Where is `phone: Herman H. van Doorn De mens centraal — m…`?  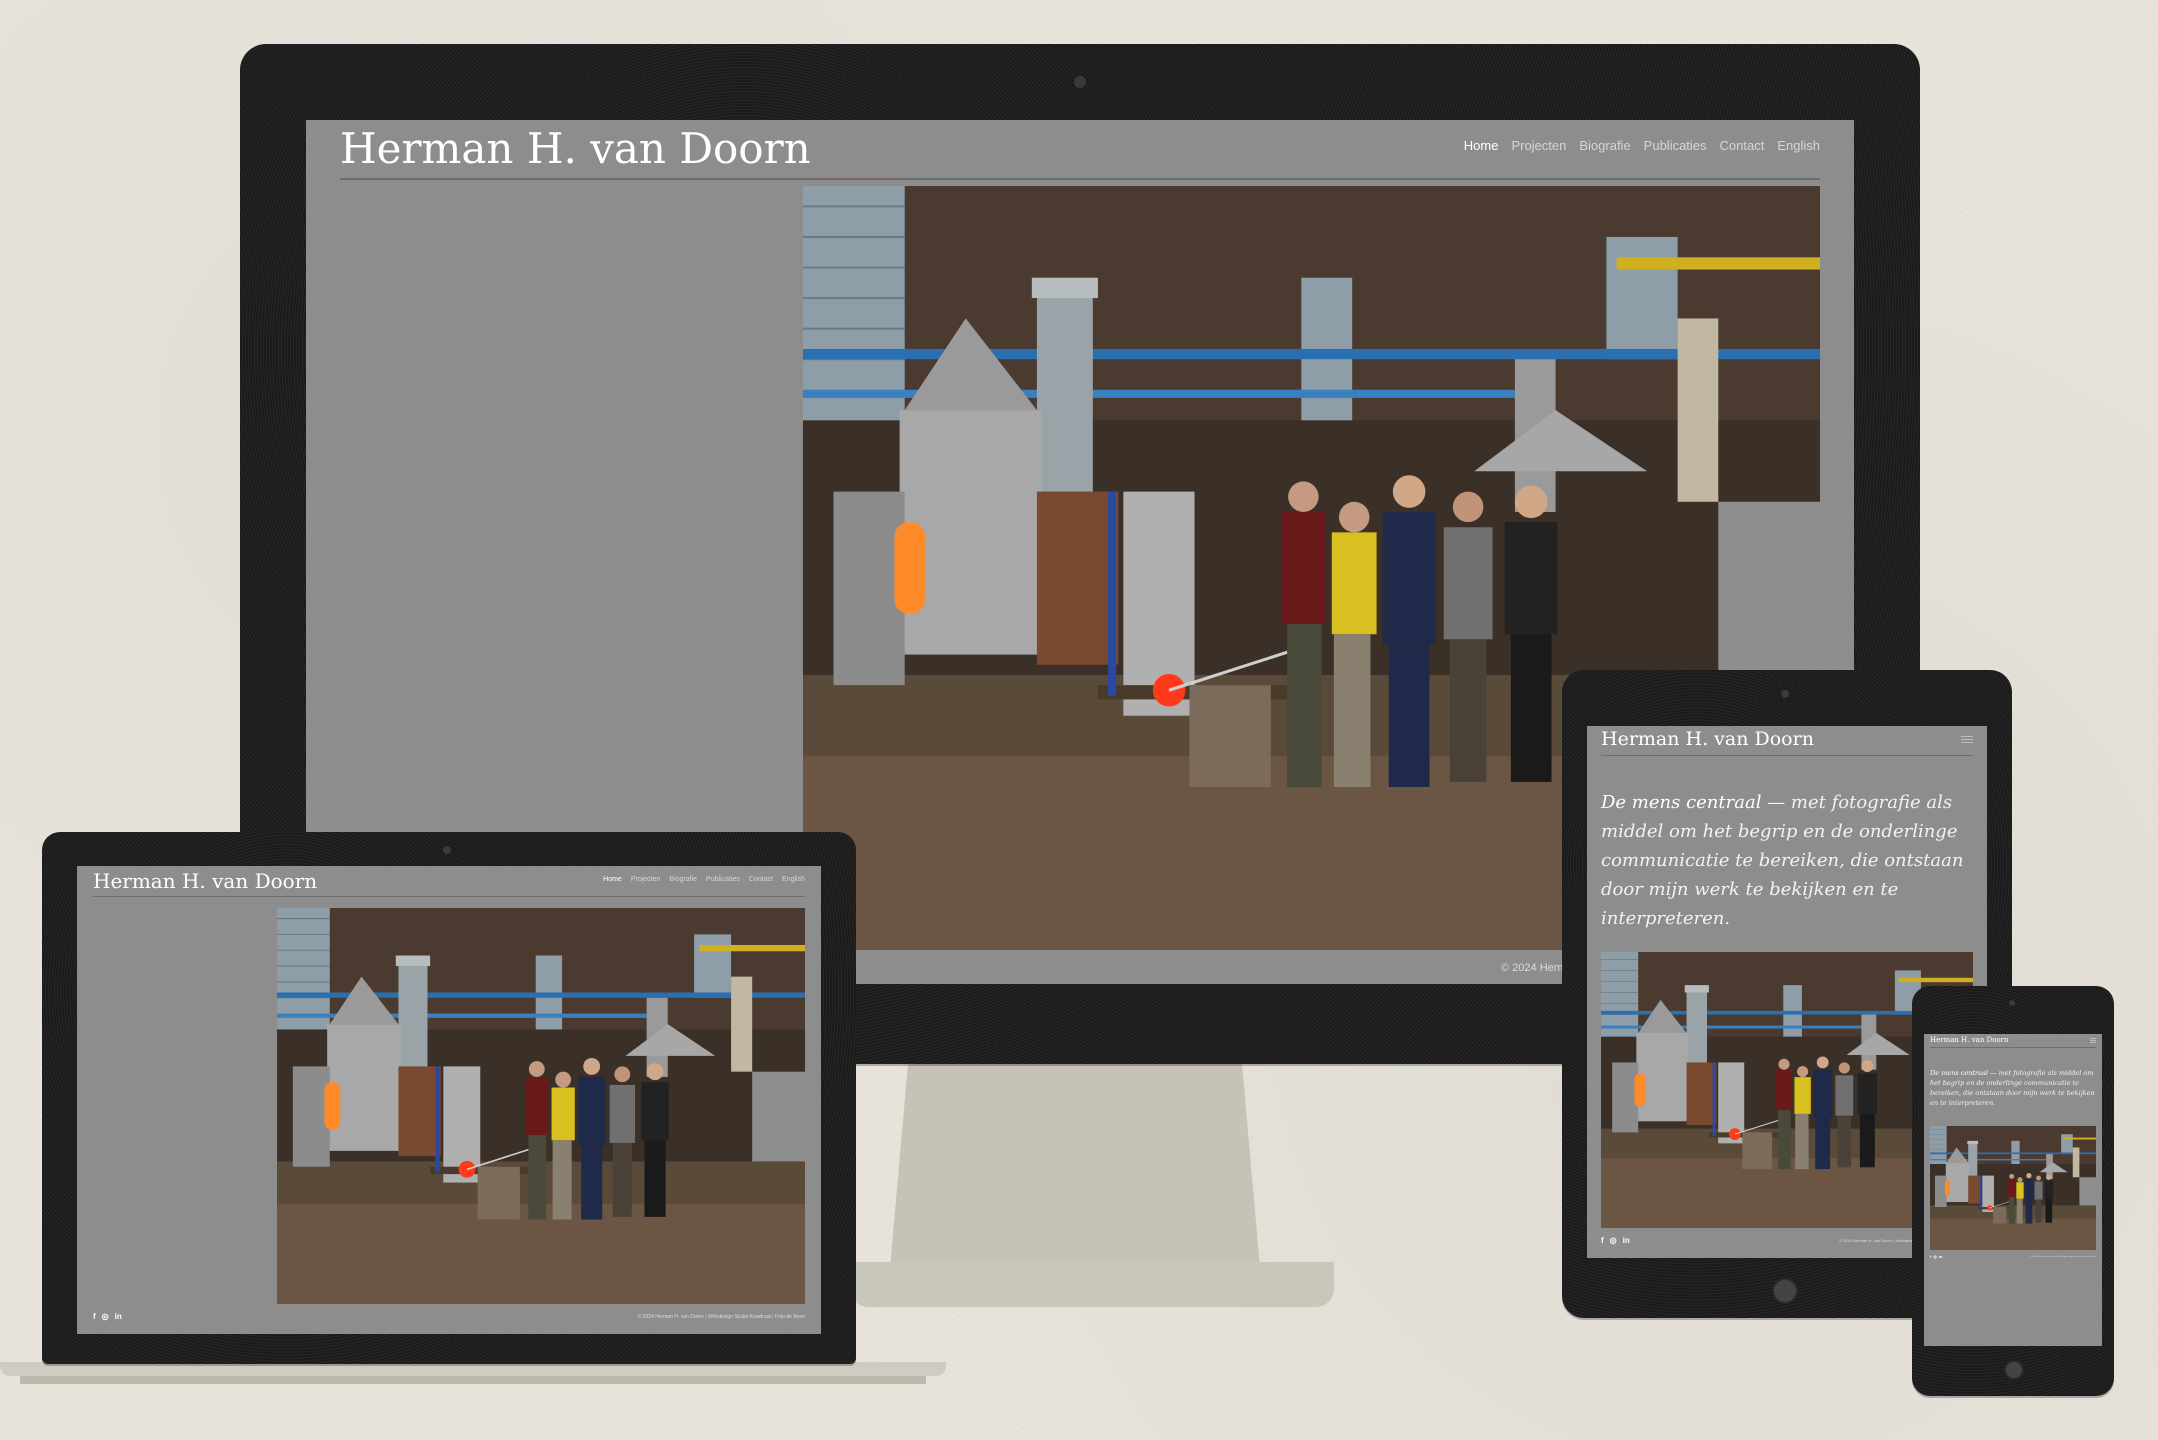
phone: Herman H. van Doorn De mens centraal — m… is located at coordinates (2013, 1191).